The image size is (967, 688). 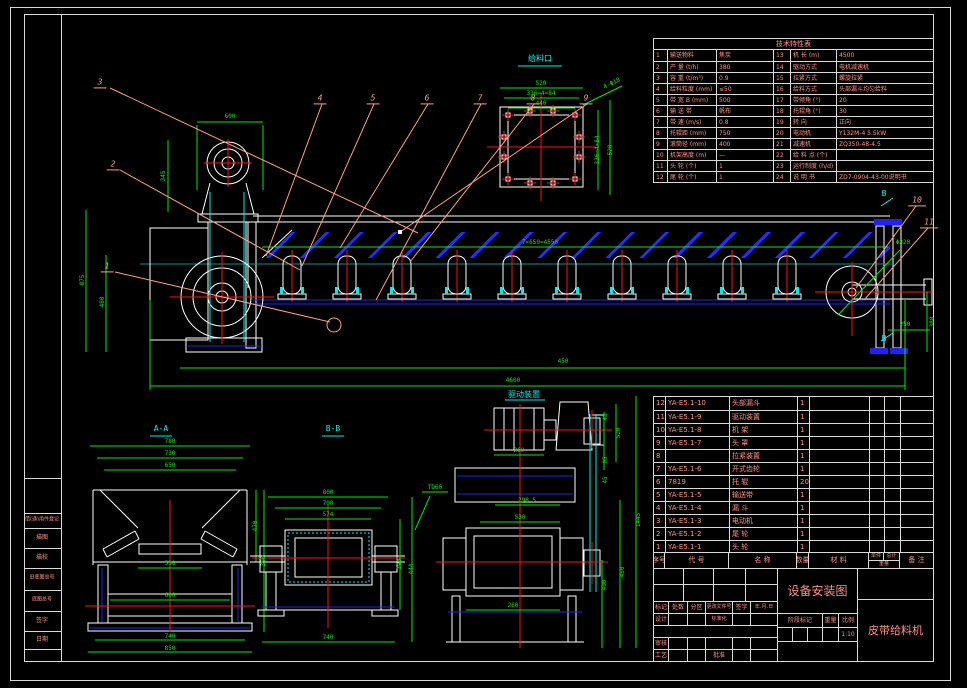 What do you see at coordinates (884, 193) in the screenshot?
I see `section-mark-b-top: B` at bounding box center [884, 193].